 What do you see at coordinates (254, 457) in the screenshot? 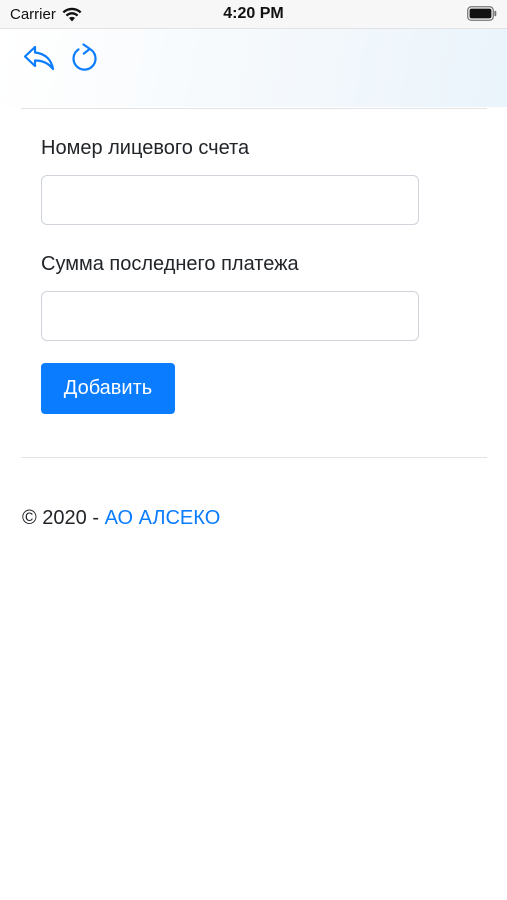
I see `bottom-divider` at bounding box center [254, 457].